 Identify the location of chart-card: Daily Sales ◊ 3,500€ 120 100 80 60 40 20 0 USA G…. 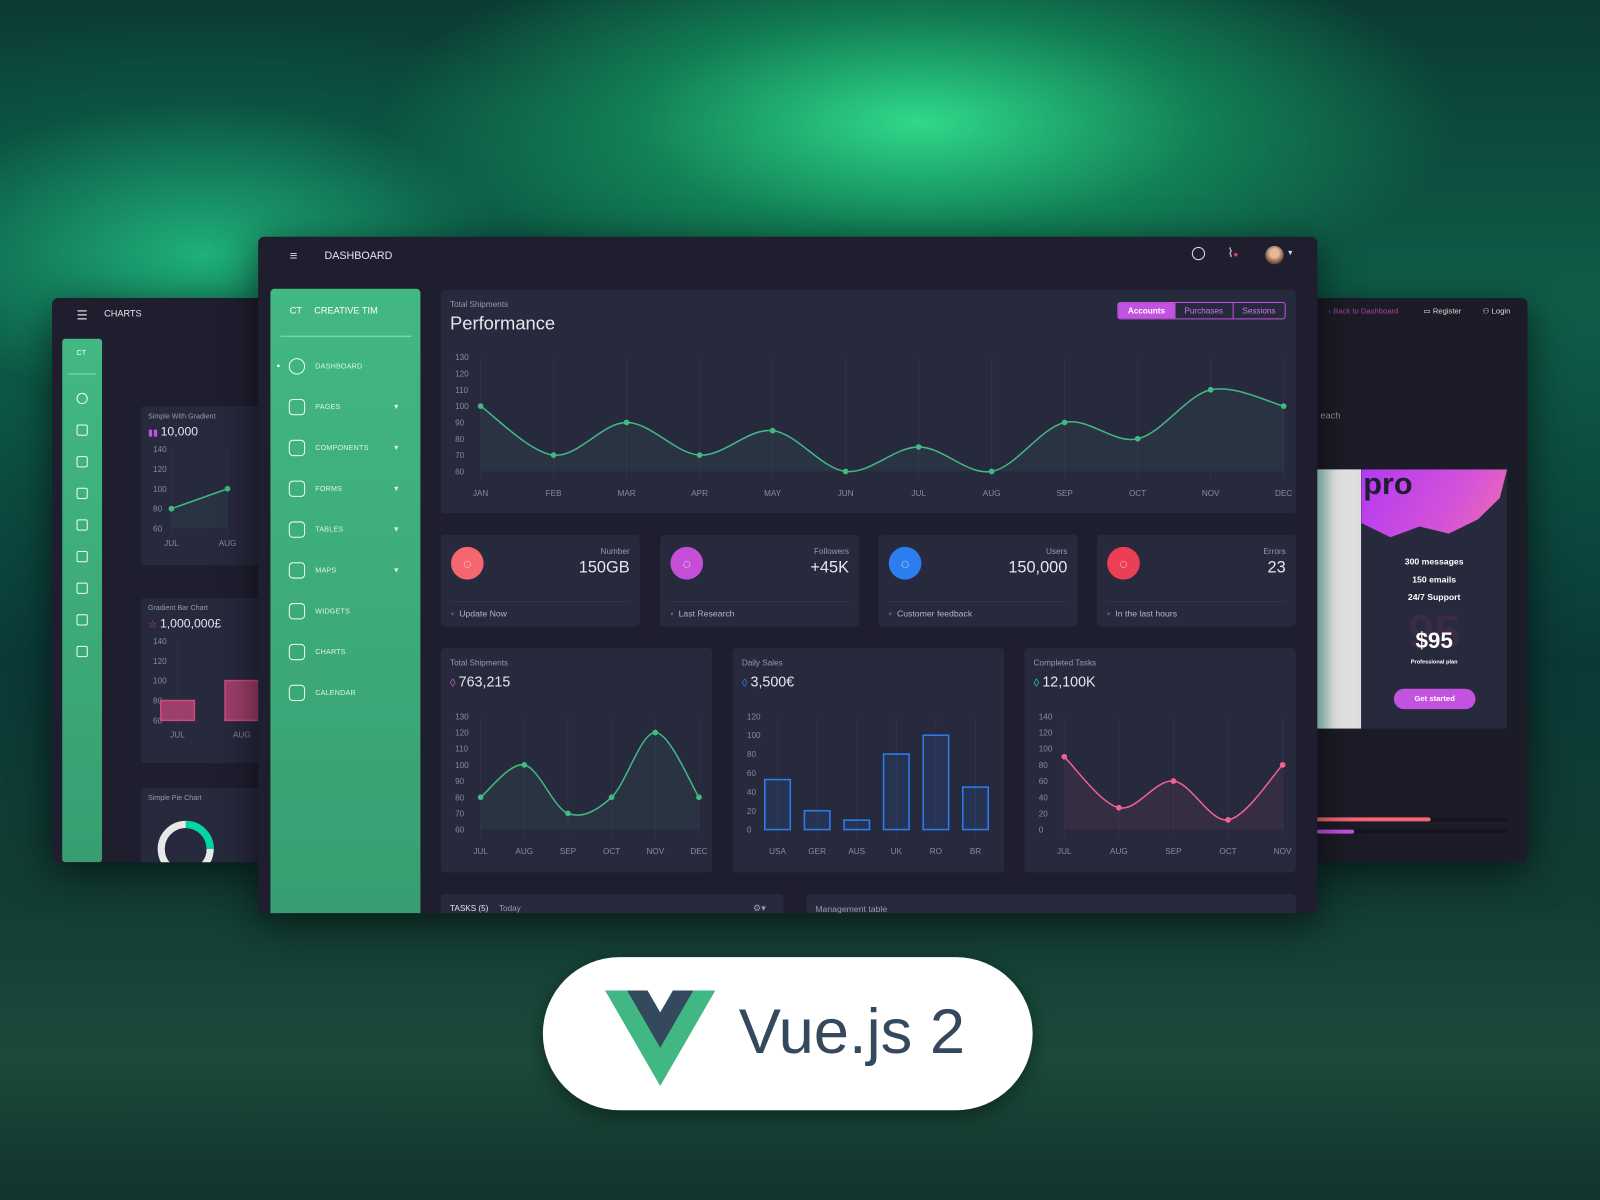
(868, 760).